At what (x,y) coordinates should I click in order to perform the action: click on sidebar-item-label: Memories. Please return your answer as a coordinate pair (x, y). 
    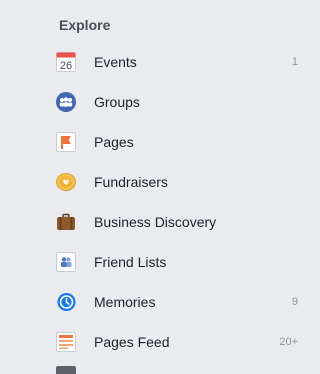
    Looking at the image, I should click on (125, 302).